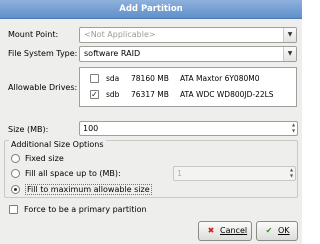  Describe the element at coordinates (227, 94) in the screenshot. I see `drive-model: ATA WDC WD800JD-22LS` at that location.